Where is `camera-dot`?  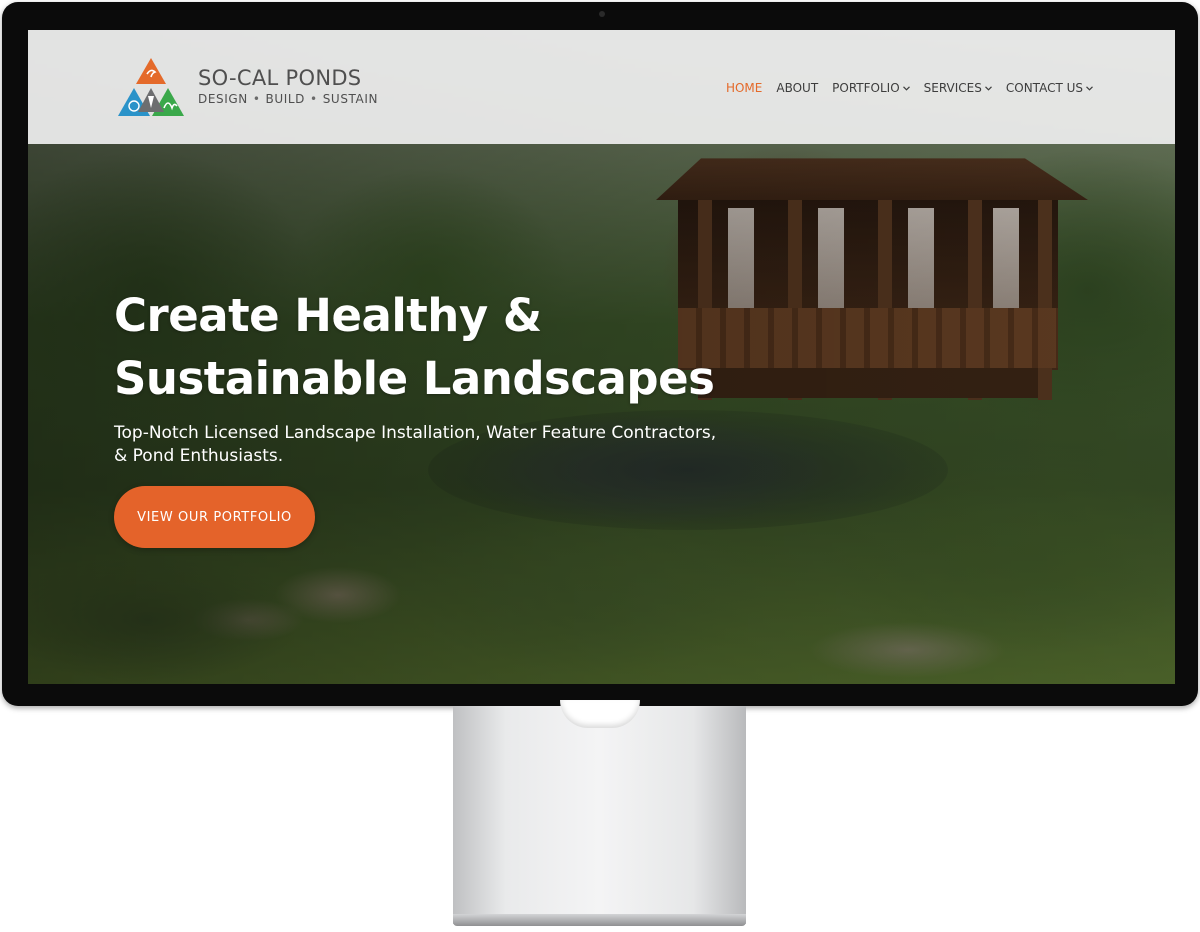 camera-dot is located at coordinates (602, 14).